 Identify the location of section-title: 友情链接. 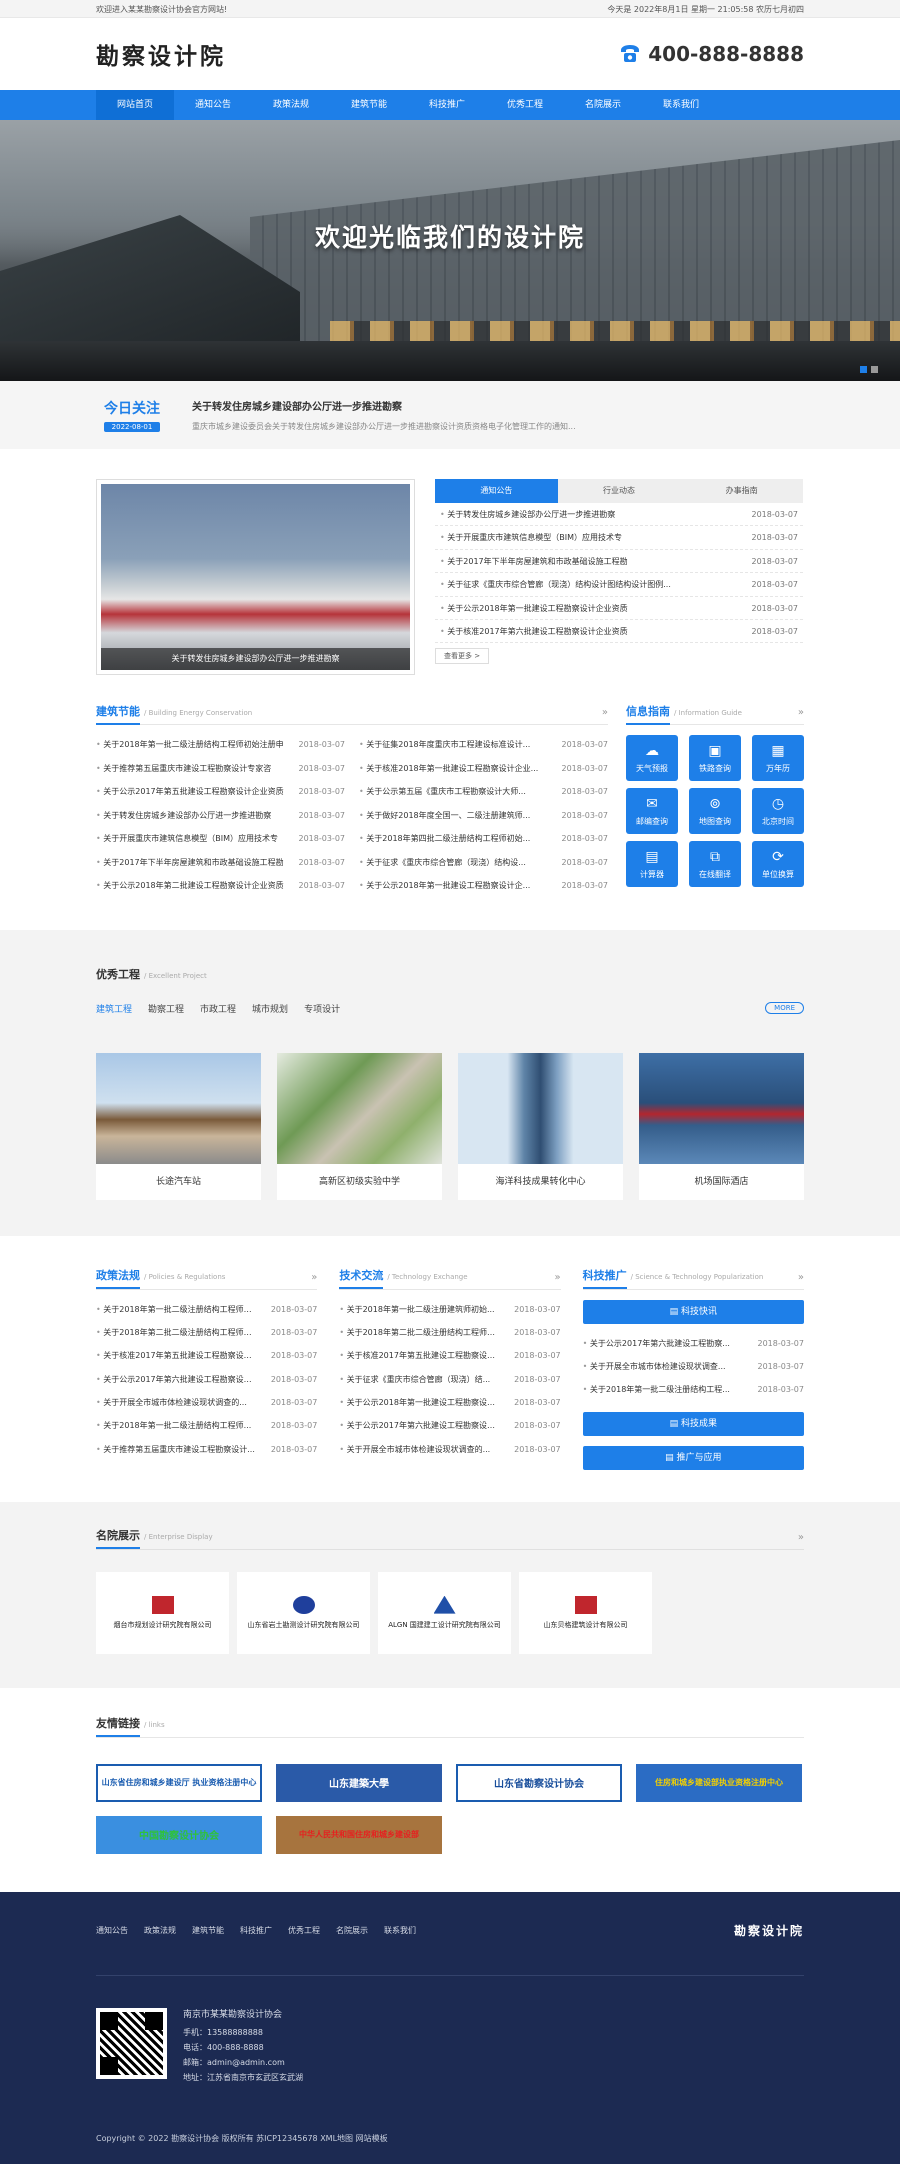
(118, 1725).